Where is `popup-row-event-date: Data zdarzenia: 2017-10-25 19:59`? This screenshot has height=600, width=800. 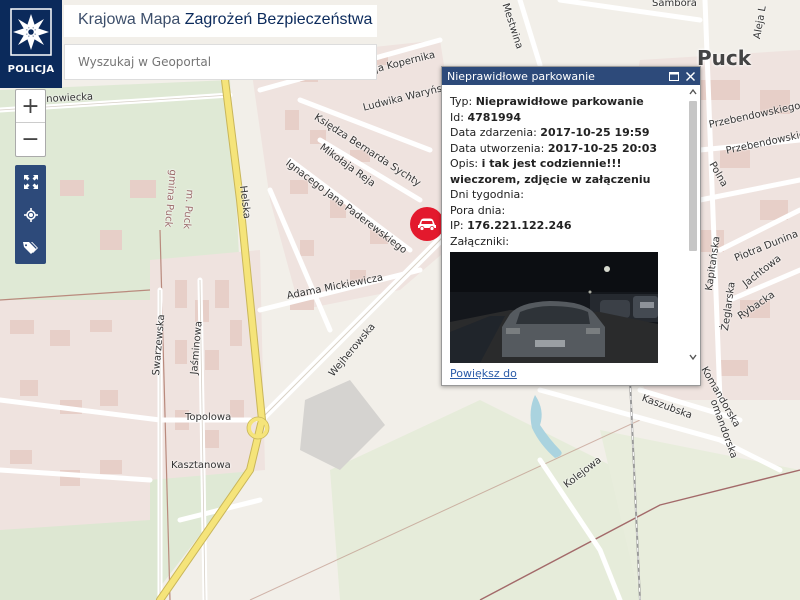 popup-row-event-date: Data zdarzenia: 2017-10-25 19:59 is located at coordinates (550, 132).